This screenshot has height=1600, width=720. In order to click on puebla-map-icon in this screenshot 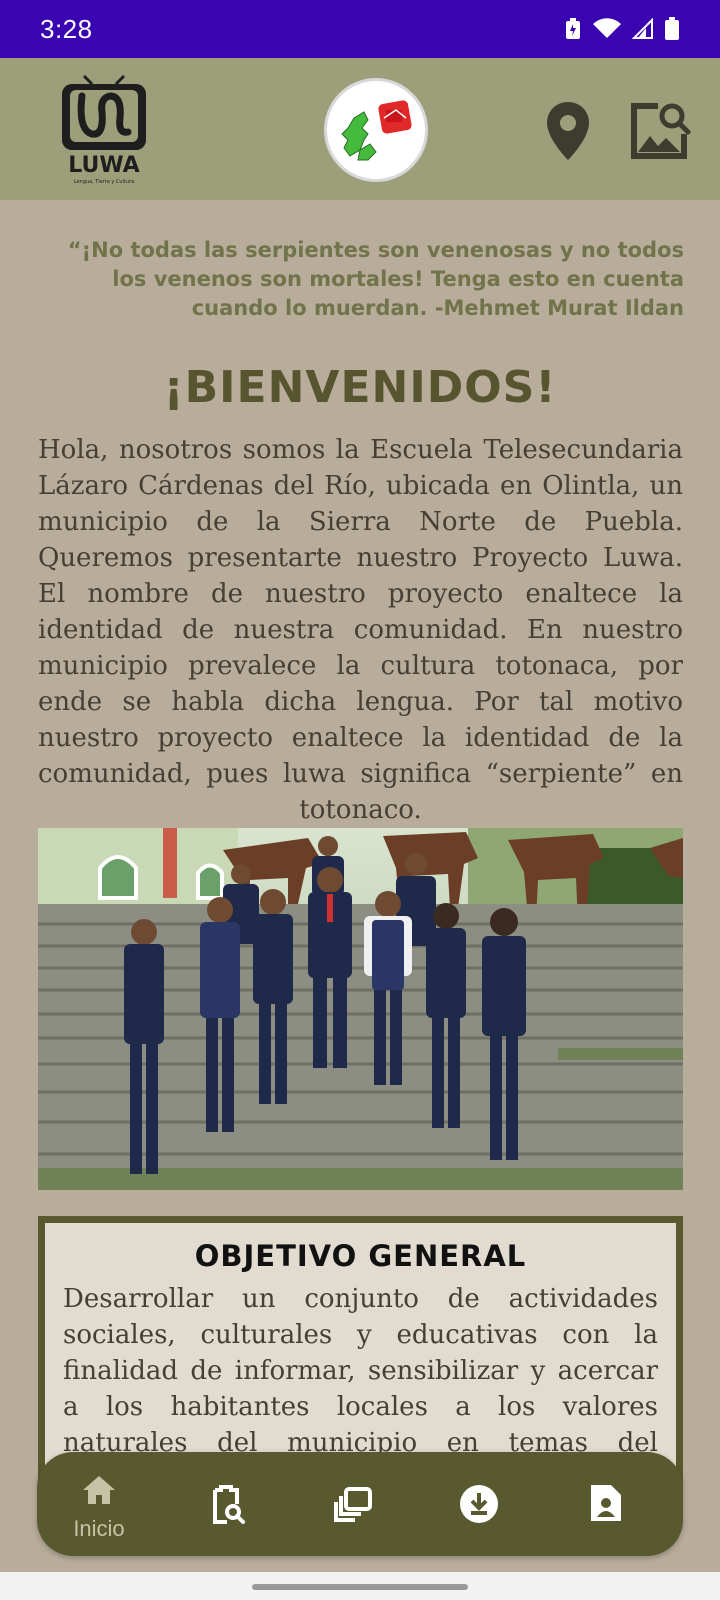, I will do `click(376, 130)`.